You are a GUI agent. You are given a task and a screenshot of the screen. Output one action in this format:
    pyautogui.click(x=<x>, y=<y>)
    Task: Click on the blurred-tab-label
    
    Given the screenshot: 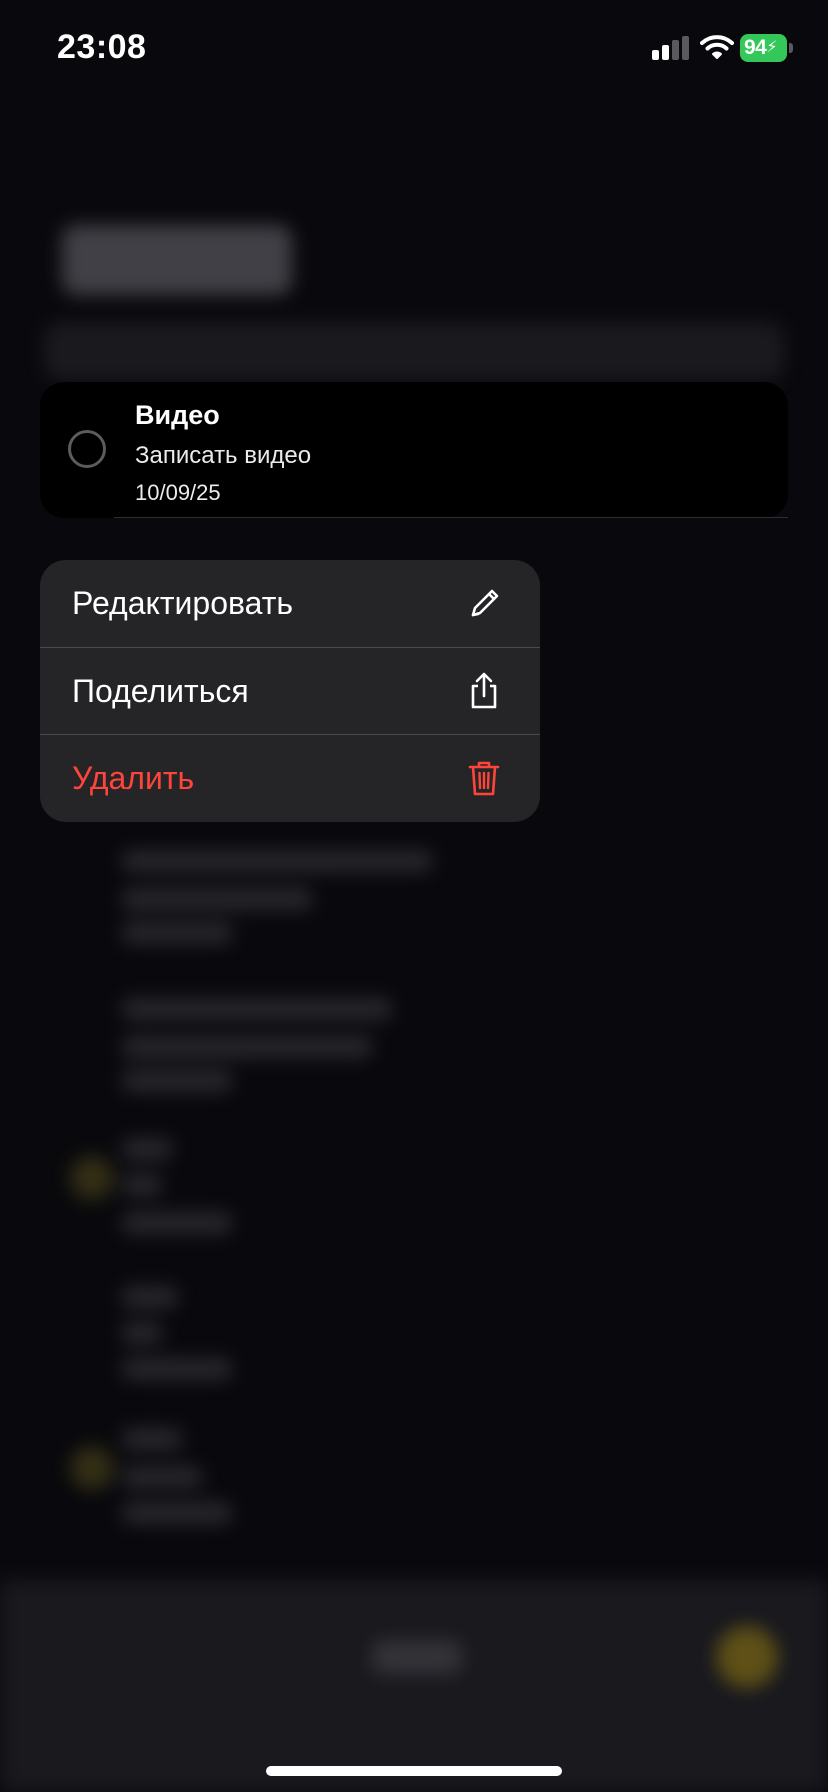 What is the action you would take?
    pyautogui.click(x=417, y=1657)
    